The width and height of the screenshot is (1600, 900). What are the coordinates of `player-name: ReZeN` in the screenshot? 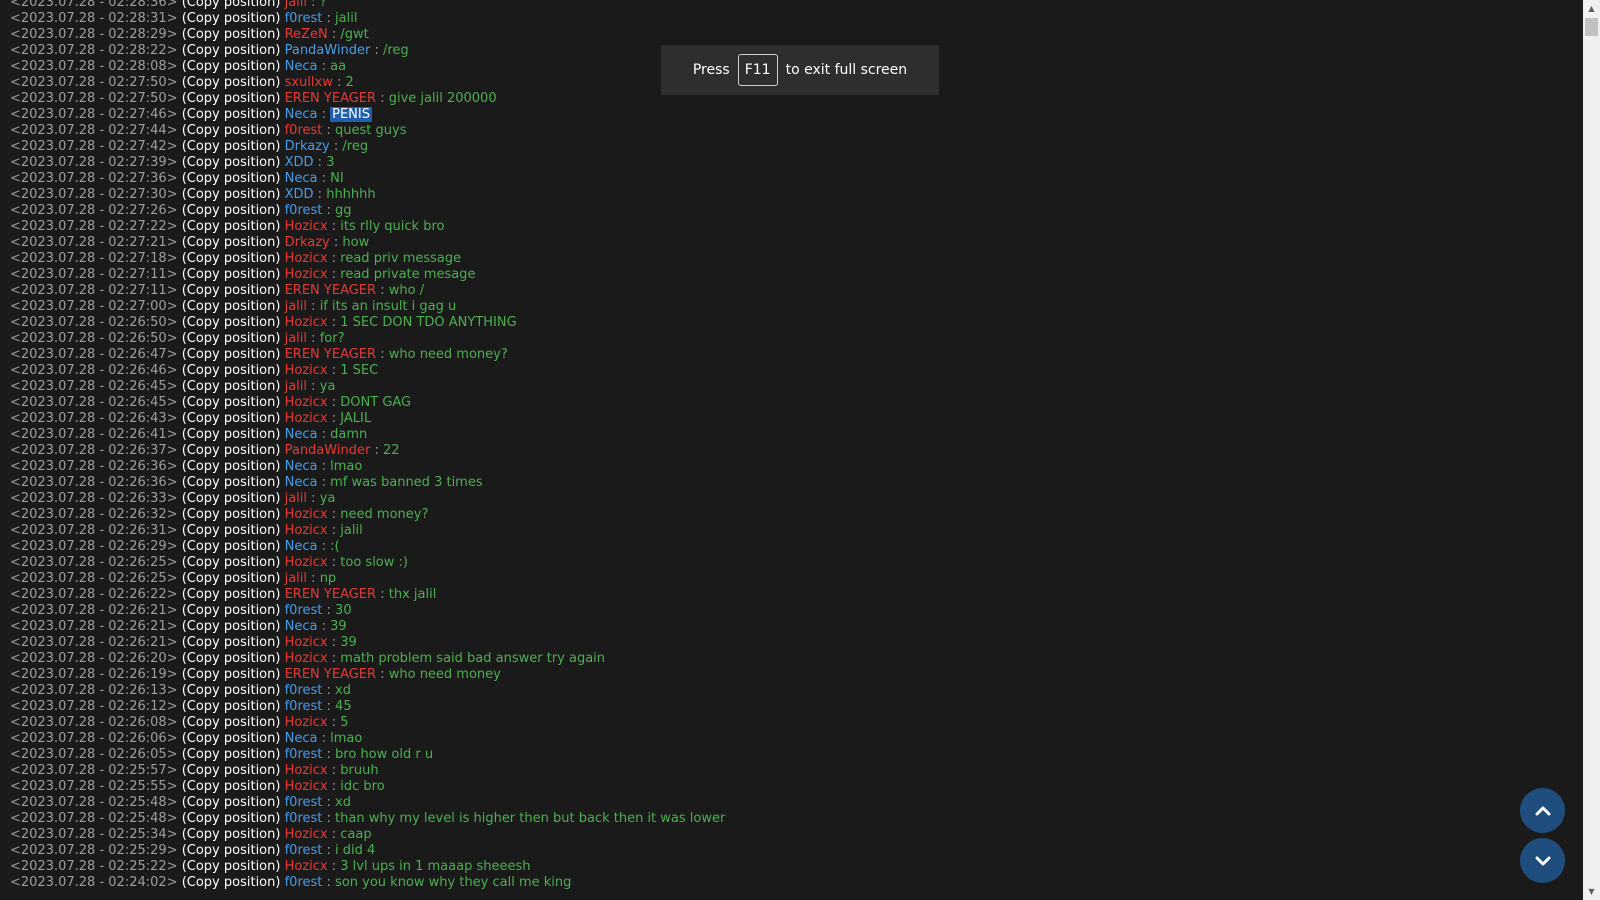 It's located at (306, 34).